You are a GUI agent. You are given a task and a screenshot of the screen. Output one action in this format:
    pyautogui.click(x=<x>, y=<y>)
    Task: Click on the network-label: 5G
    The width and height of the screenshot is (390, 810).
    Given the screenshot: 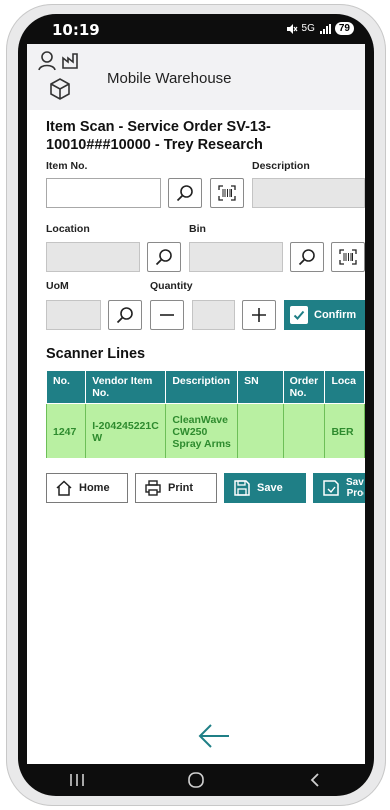 What is the action you would take?
    pyautogui.click(x=308, y=28)
    